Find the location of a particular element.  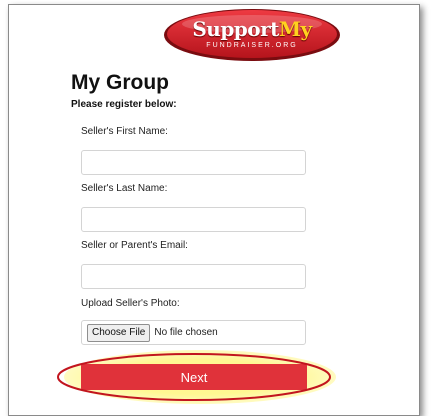

support-my-fundraiser-logo: SupportMy FUNDRAISER.ORG is located at coordinates (252, 35).